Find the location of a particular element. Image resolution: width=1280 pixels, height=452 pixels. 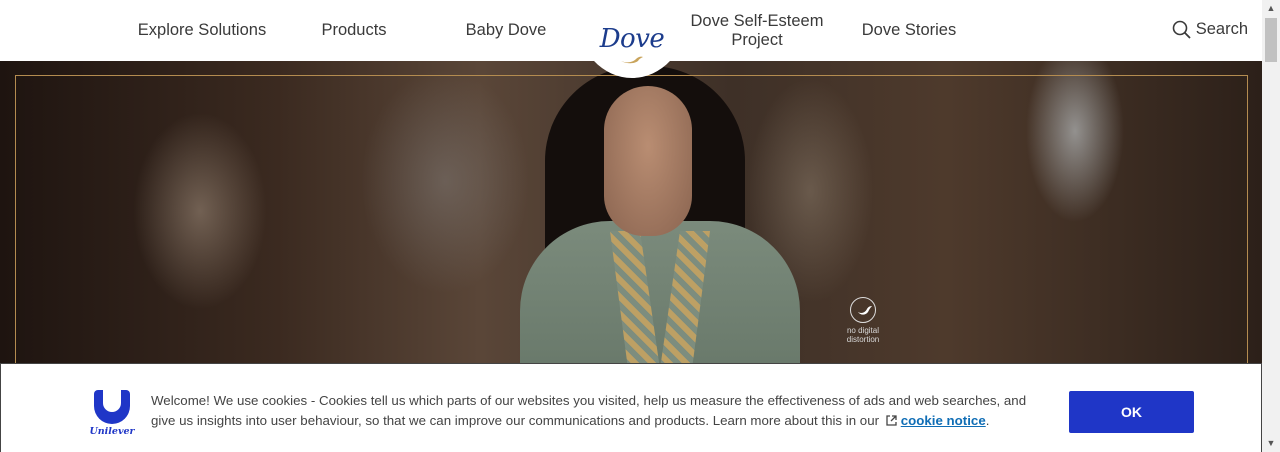

external-link-icon is located at coordinates (891, 420).